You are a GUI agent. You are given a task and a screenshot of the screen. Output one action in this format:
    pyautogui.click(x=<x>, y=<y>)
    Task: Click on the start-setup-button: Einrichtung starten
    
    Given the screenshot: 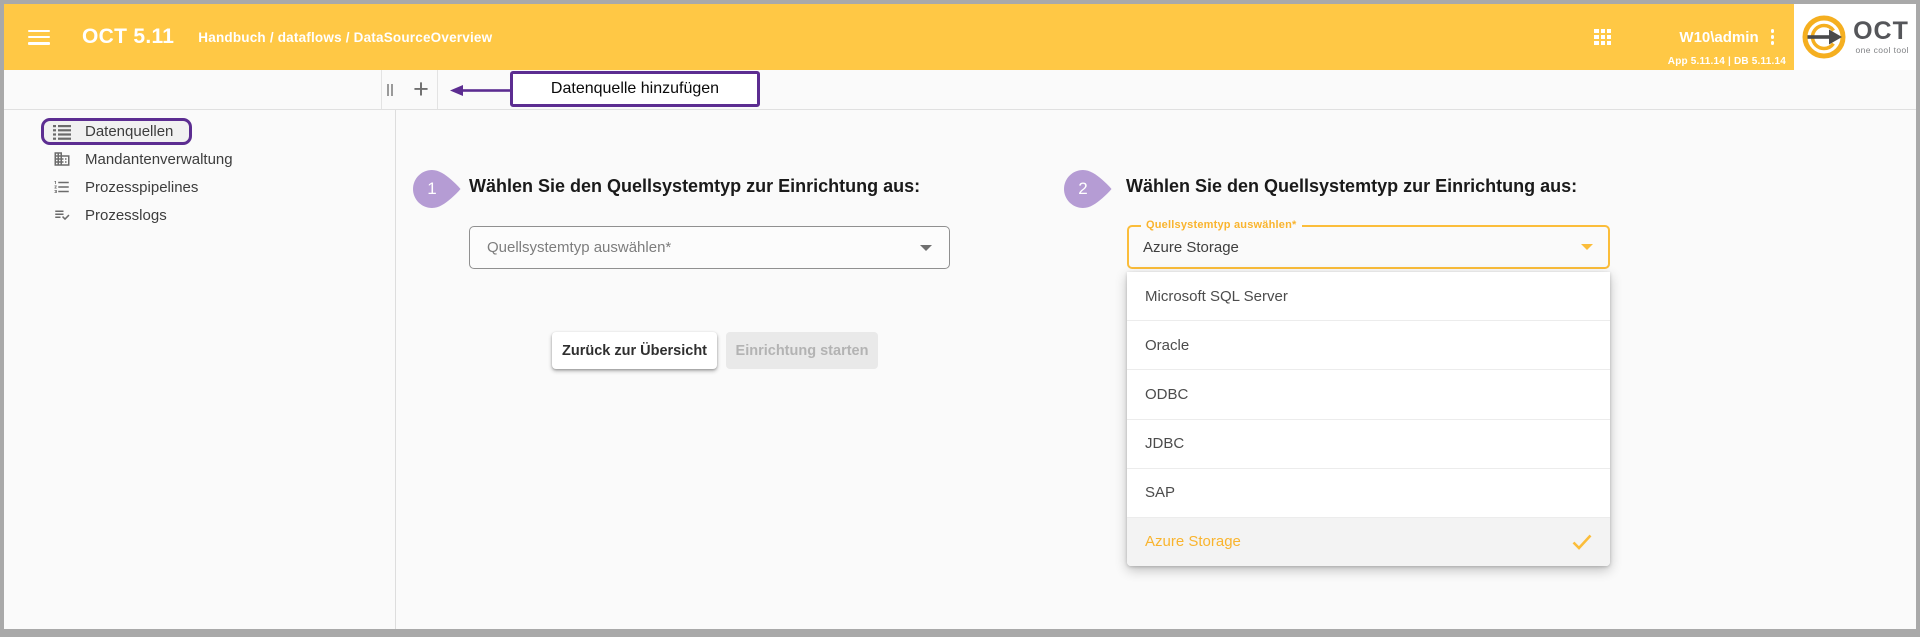 What is the action you would take?
    pyautogui.click(x=802, y=350)
    